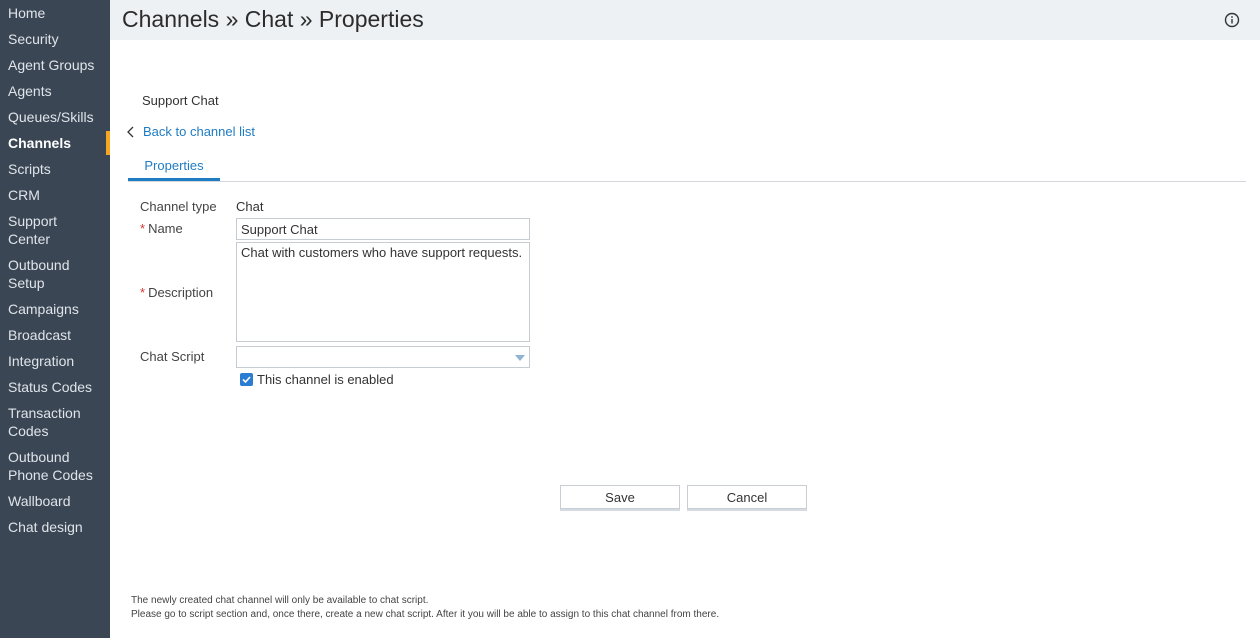 This screenshot has height=638, width=1260. What do you see at coordinates (29, 239) in the screenshot?
I see `sidebar-item-label: Center` at bounding box center [29, 239].